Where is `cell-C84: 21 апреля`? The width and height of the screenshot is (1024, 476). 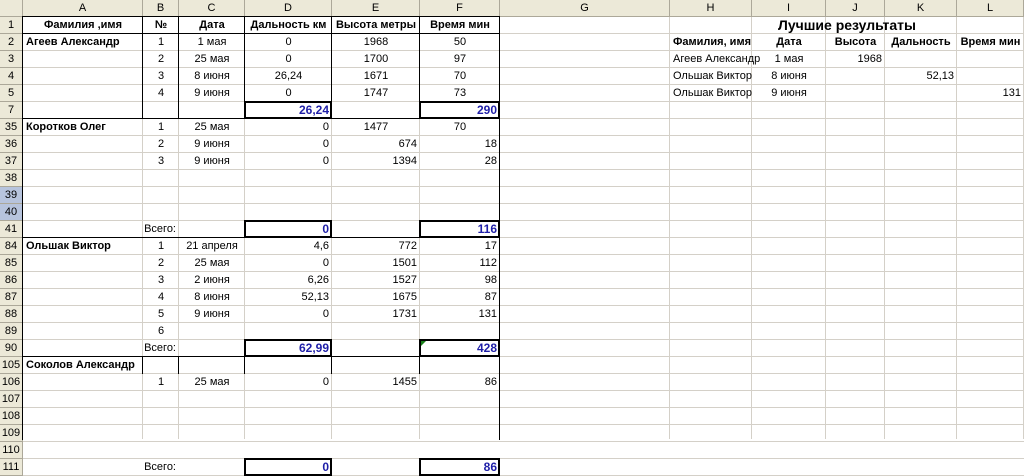
cell-C84: 21 апреля is located at coordinates (212, 246).